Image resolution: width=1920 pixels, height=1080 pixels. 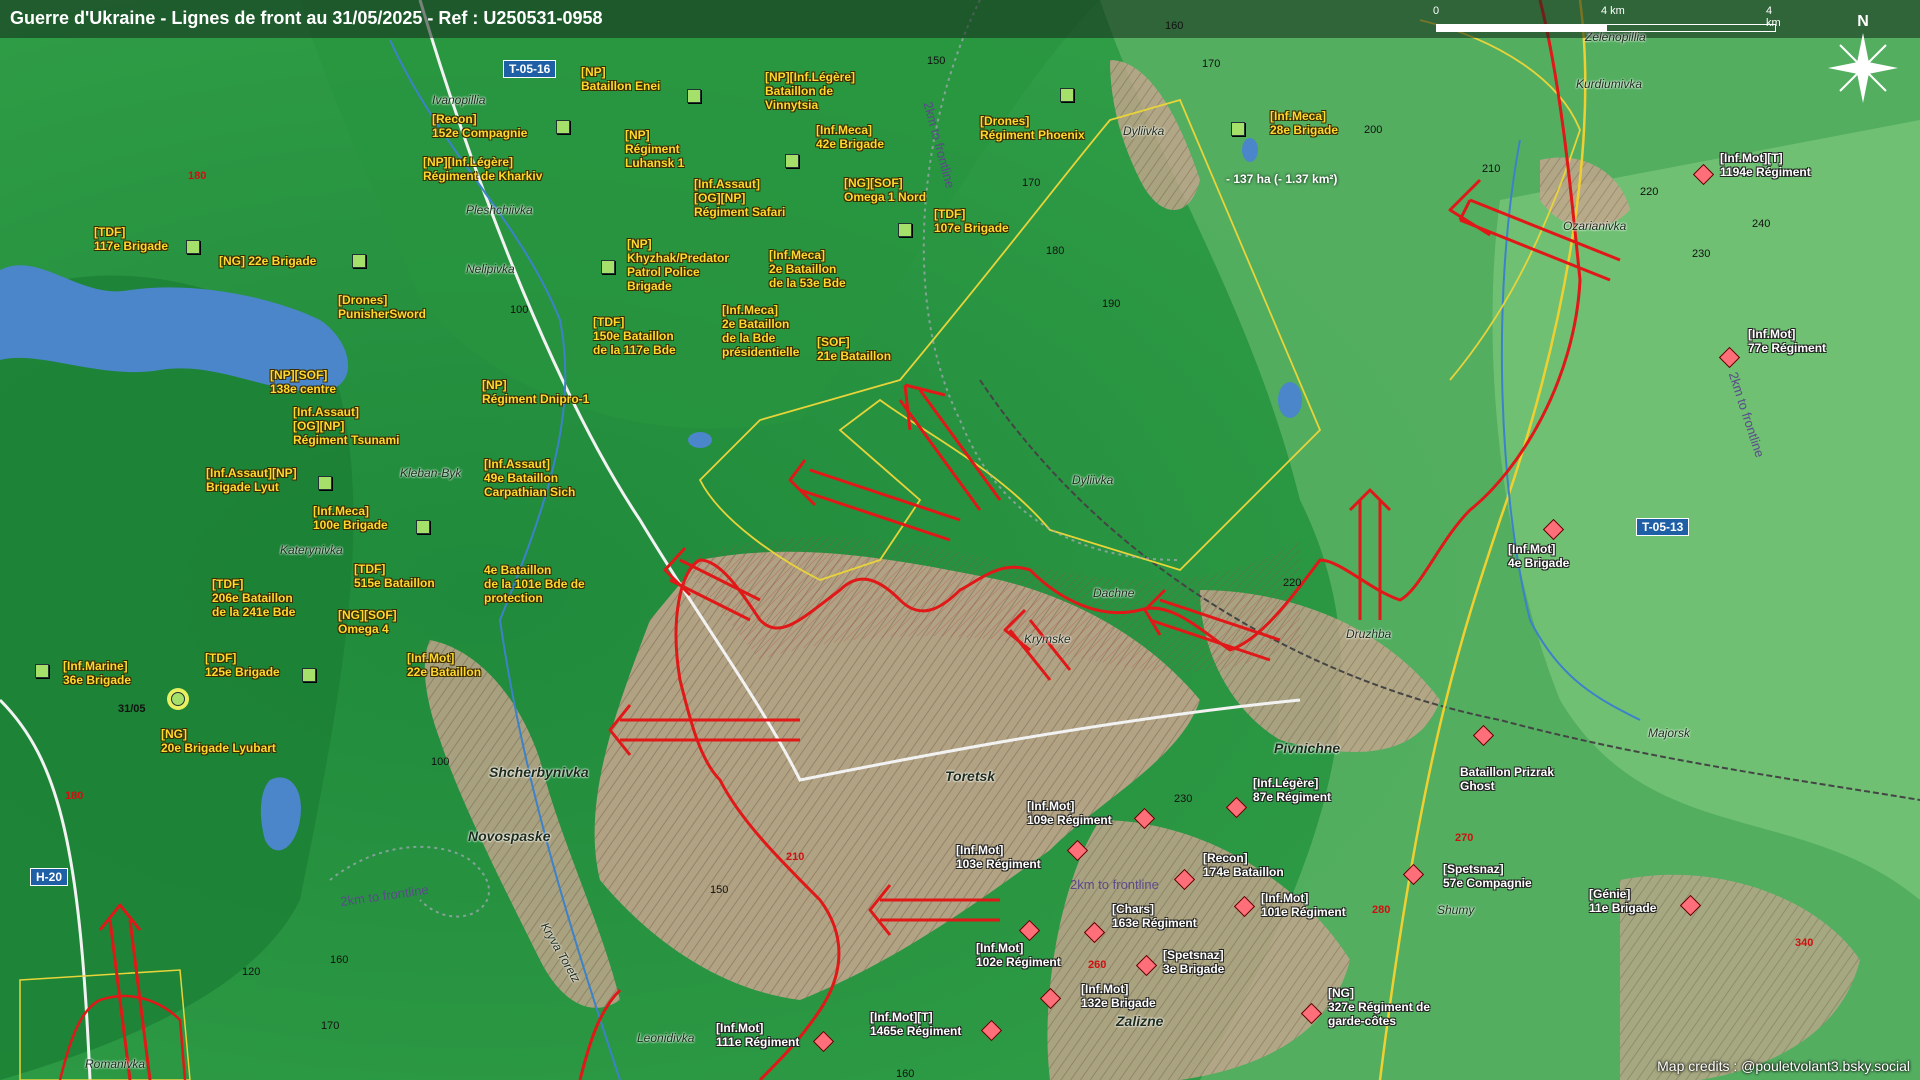 What do you see at coordinates (654, 149) in the screenshot?
I see `ua-unit: [NP] Régiment Luhansk 1` at bounding box center [654, 149].